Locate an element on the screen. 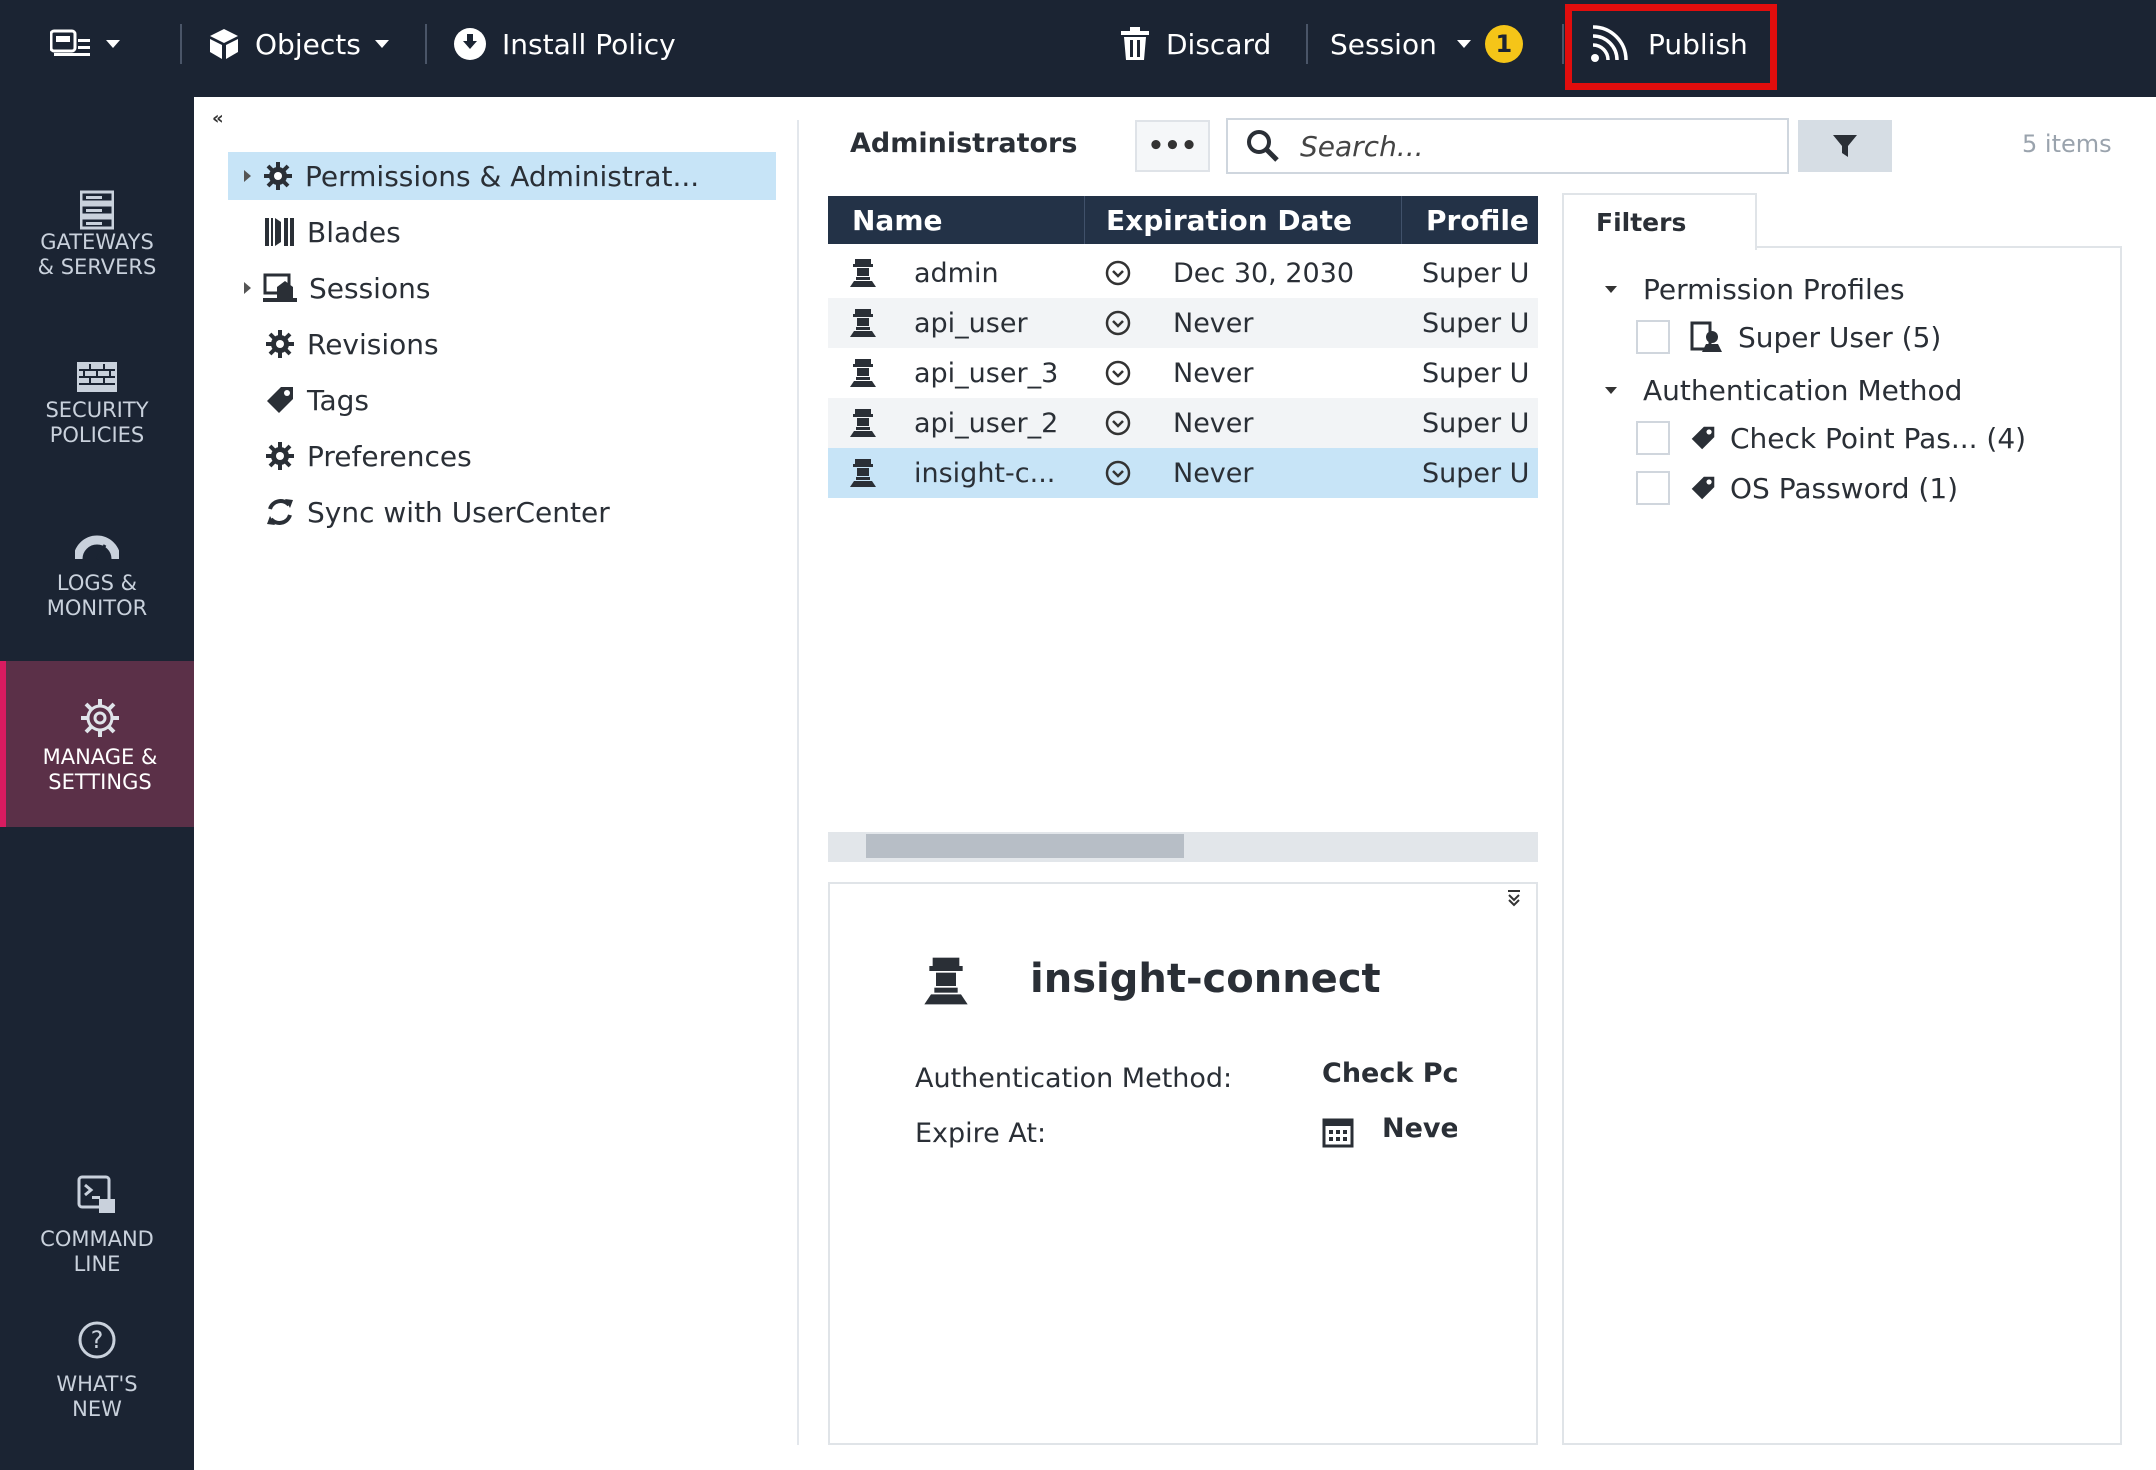 Image resolution: width=2156 pixels, height=1470 pixels. scrollbar-thumb is located at coordinates (1025, 846).